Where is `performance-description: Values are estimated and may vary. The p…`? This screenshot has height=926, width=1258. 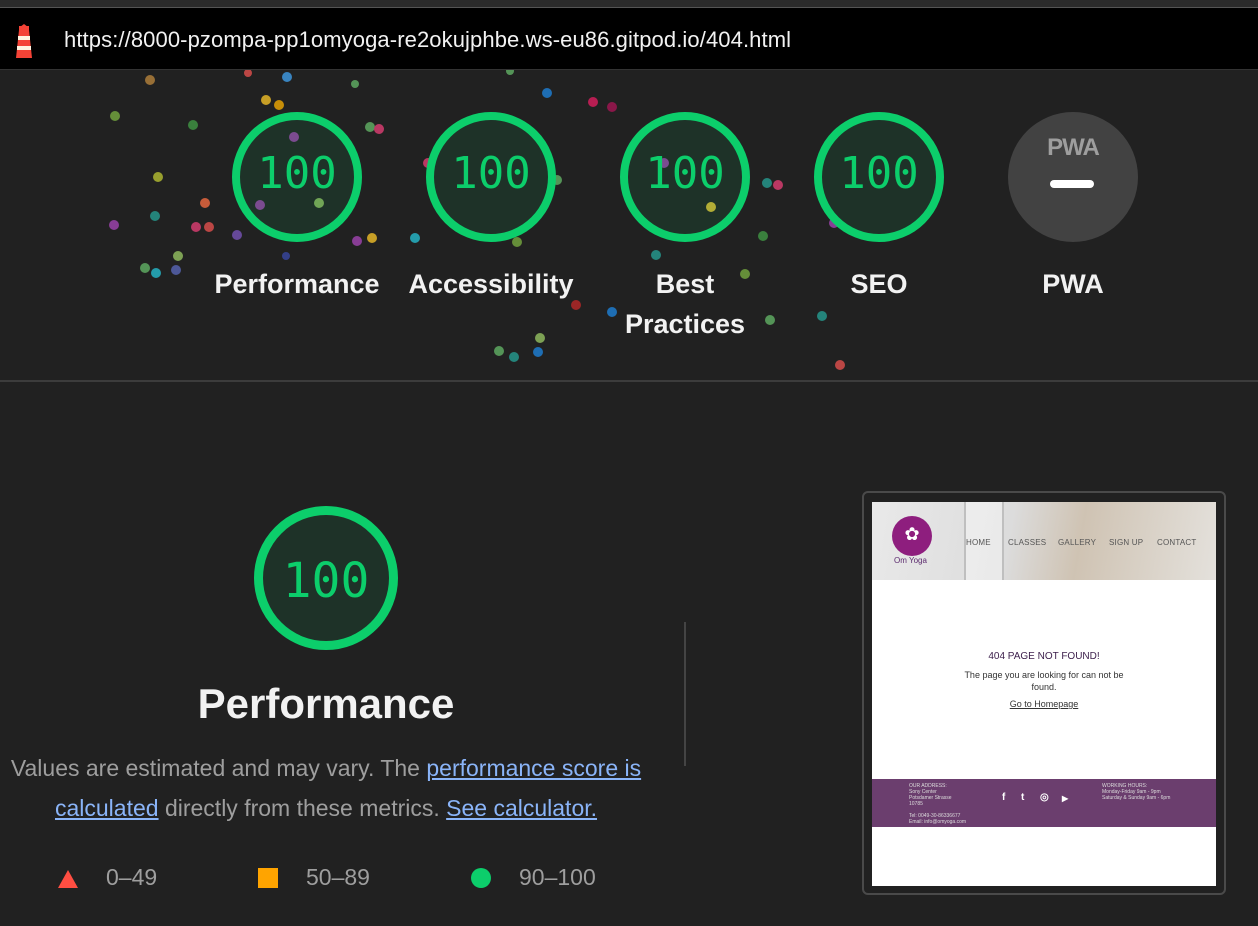 performance-description: Values are estimated and may vary. The p… is located at coordinates (326, 788).